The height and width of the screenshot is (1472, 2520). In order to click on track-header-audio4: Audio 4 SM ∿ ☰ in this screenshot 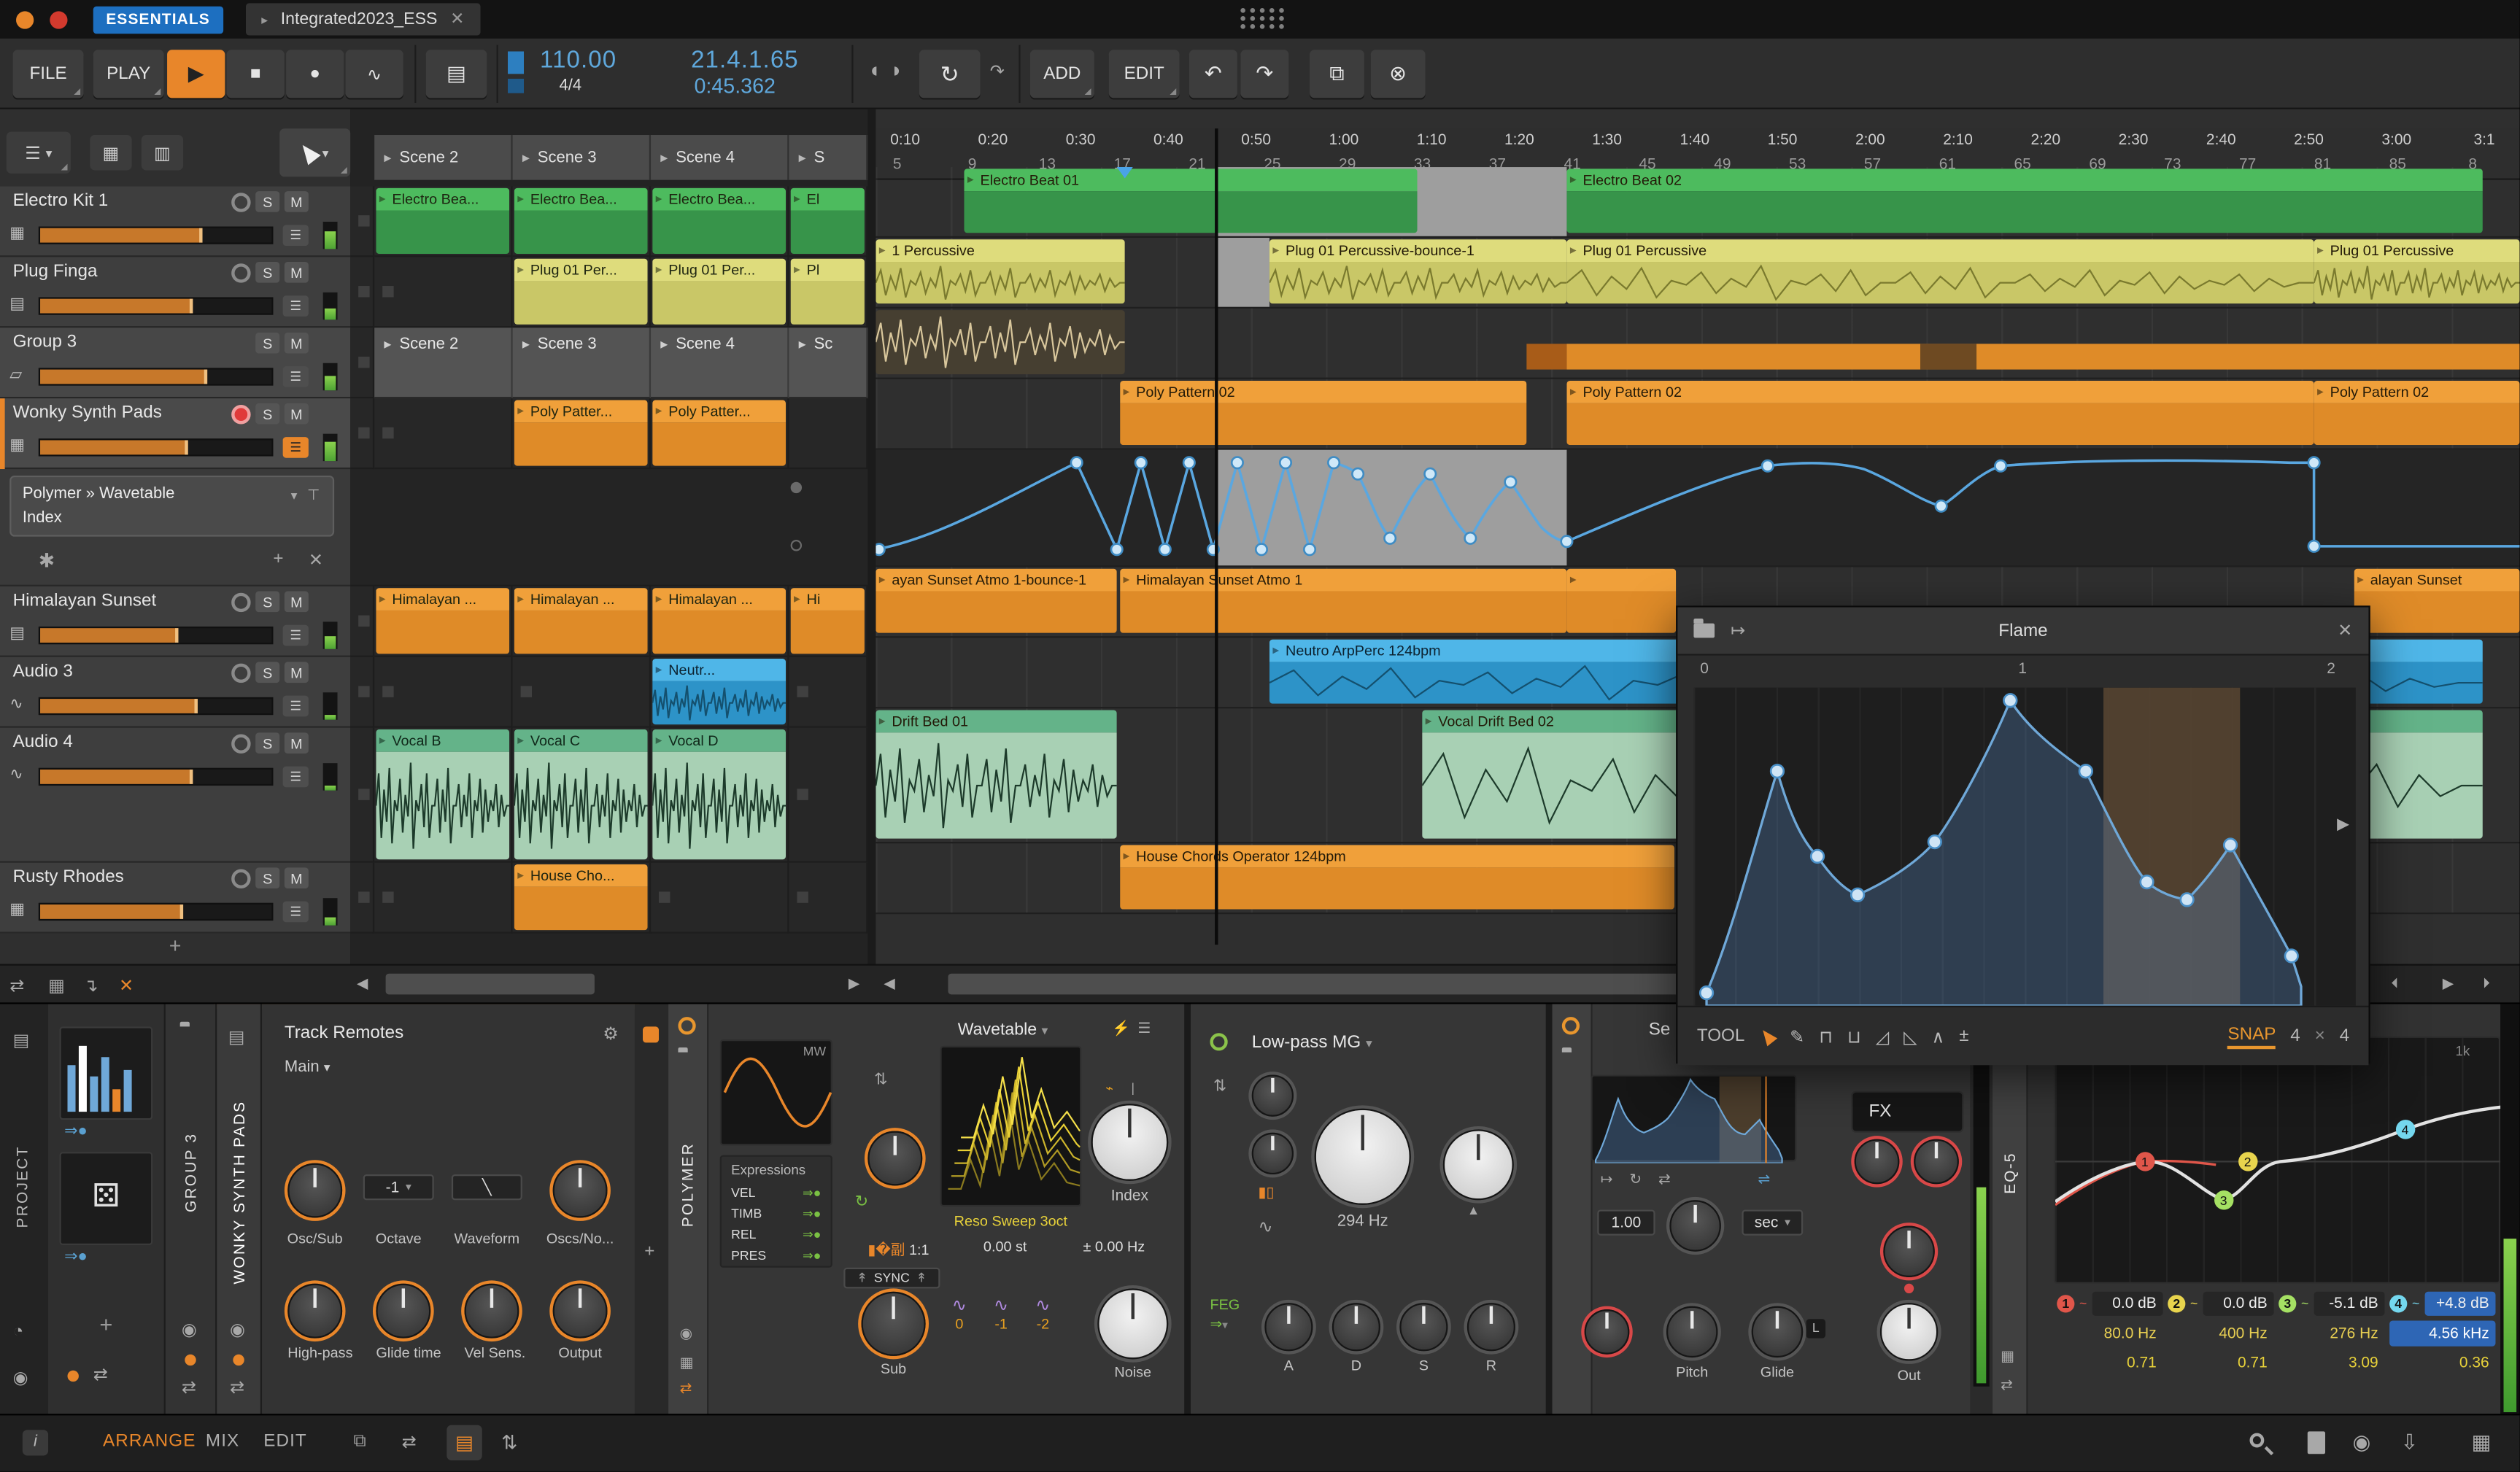, I will do `click(176, 795)`.